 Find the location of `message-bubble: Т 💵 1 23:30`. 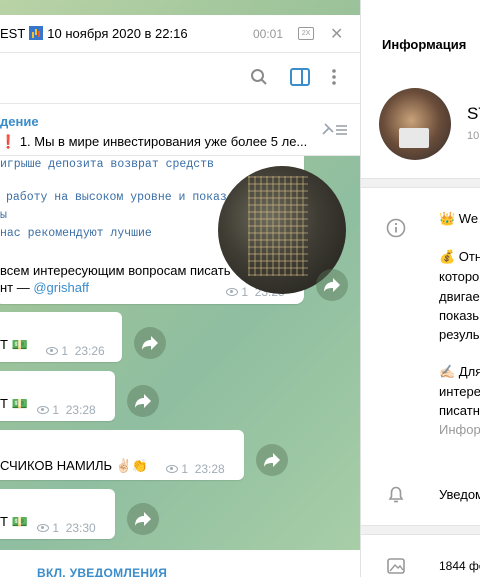

message-bubble: Т 💵 1 23:30 is located at coordinates (57, 514).